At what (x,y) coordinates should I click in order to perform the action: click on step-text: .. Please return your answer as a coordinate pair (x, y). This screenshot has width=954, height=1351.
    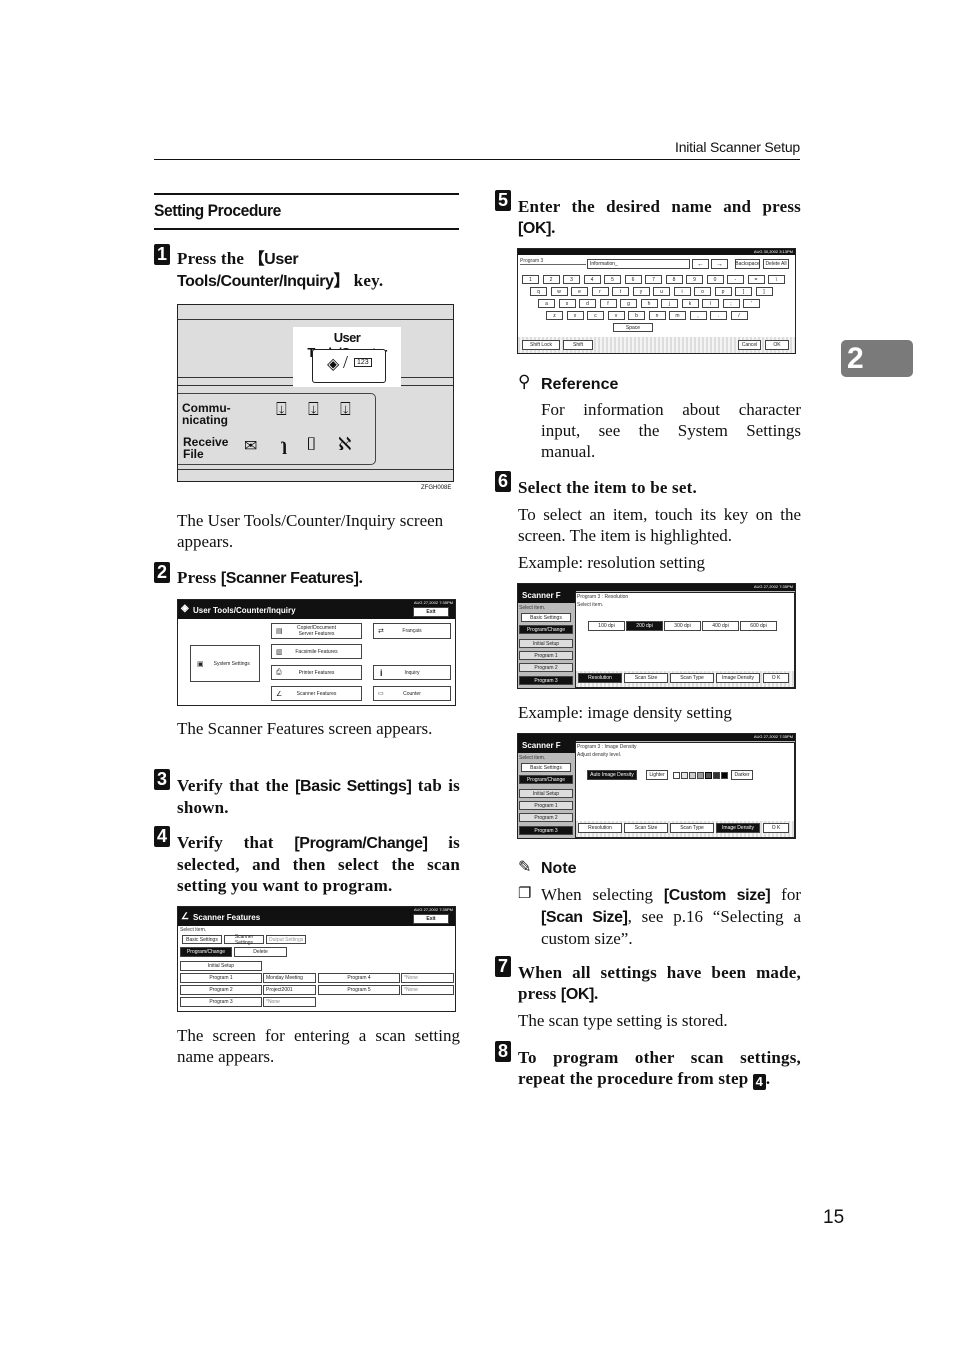
    Looking at the image, I should click on (768, 1078).